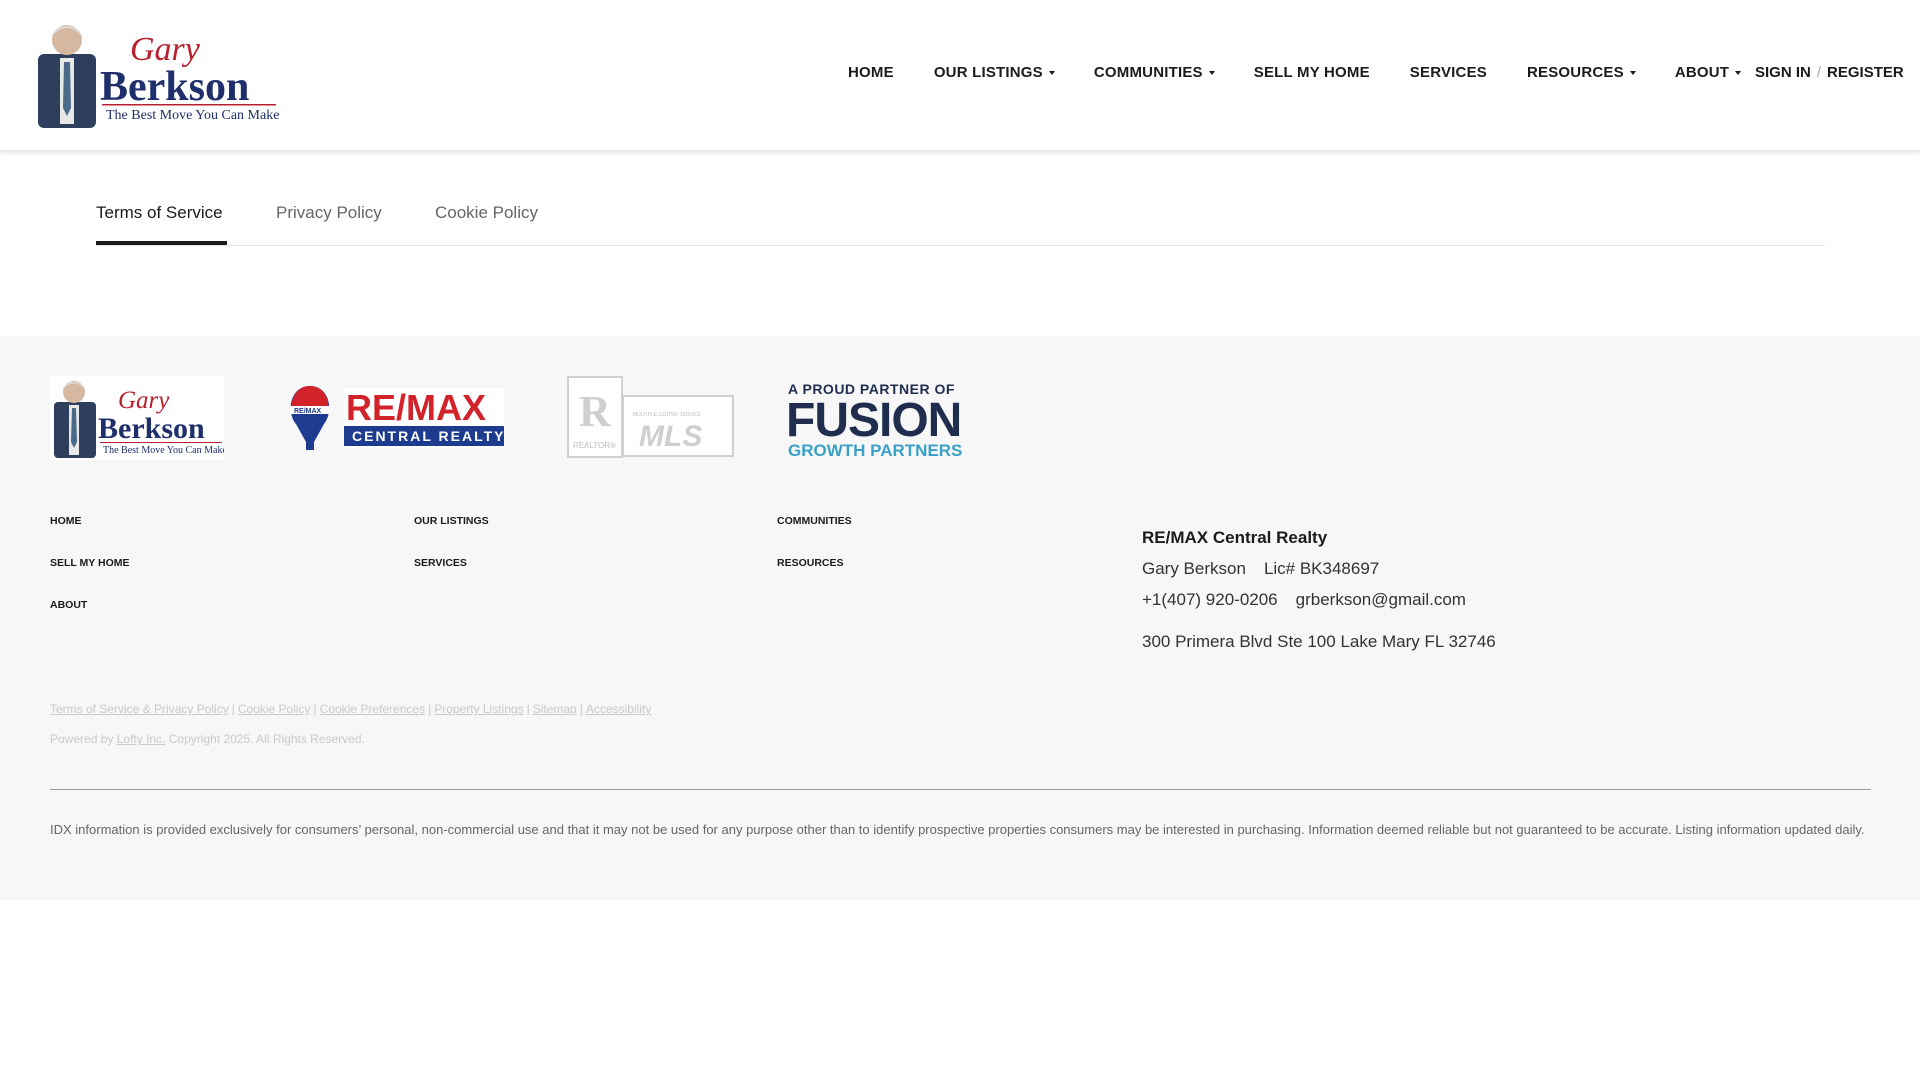 The height and width of the screenshot is (1080, 1920). I want to click on gary-berkson-logo: Gary Berkson The Best Move You Can Make!, so click(156, 73).